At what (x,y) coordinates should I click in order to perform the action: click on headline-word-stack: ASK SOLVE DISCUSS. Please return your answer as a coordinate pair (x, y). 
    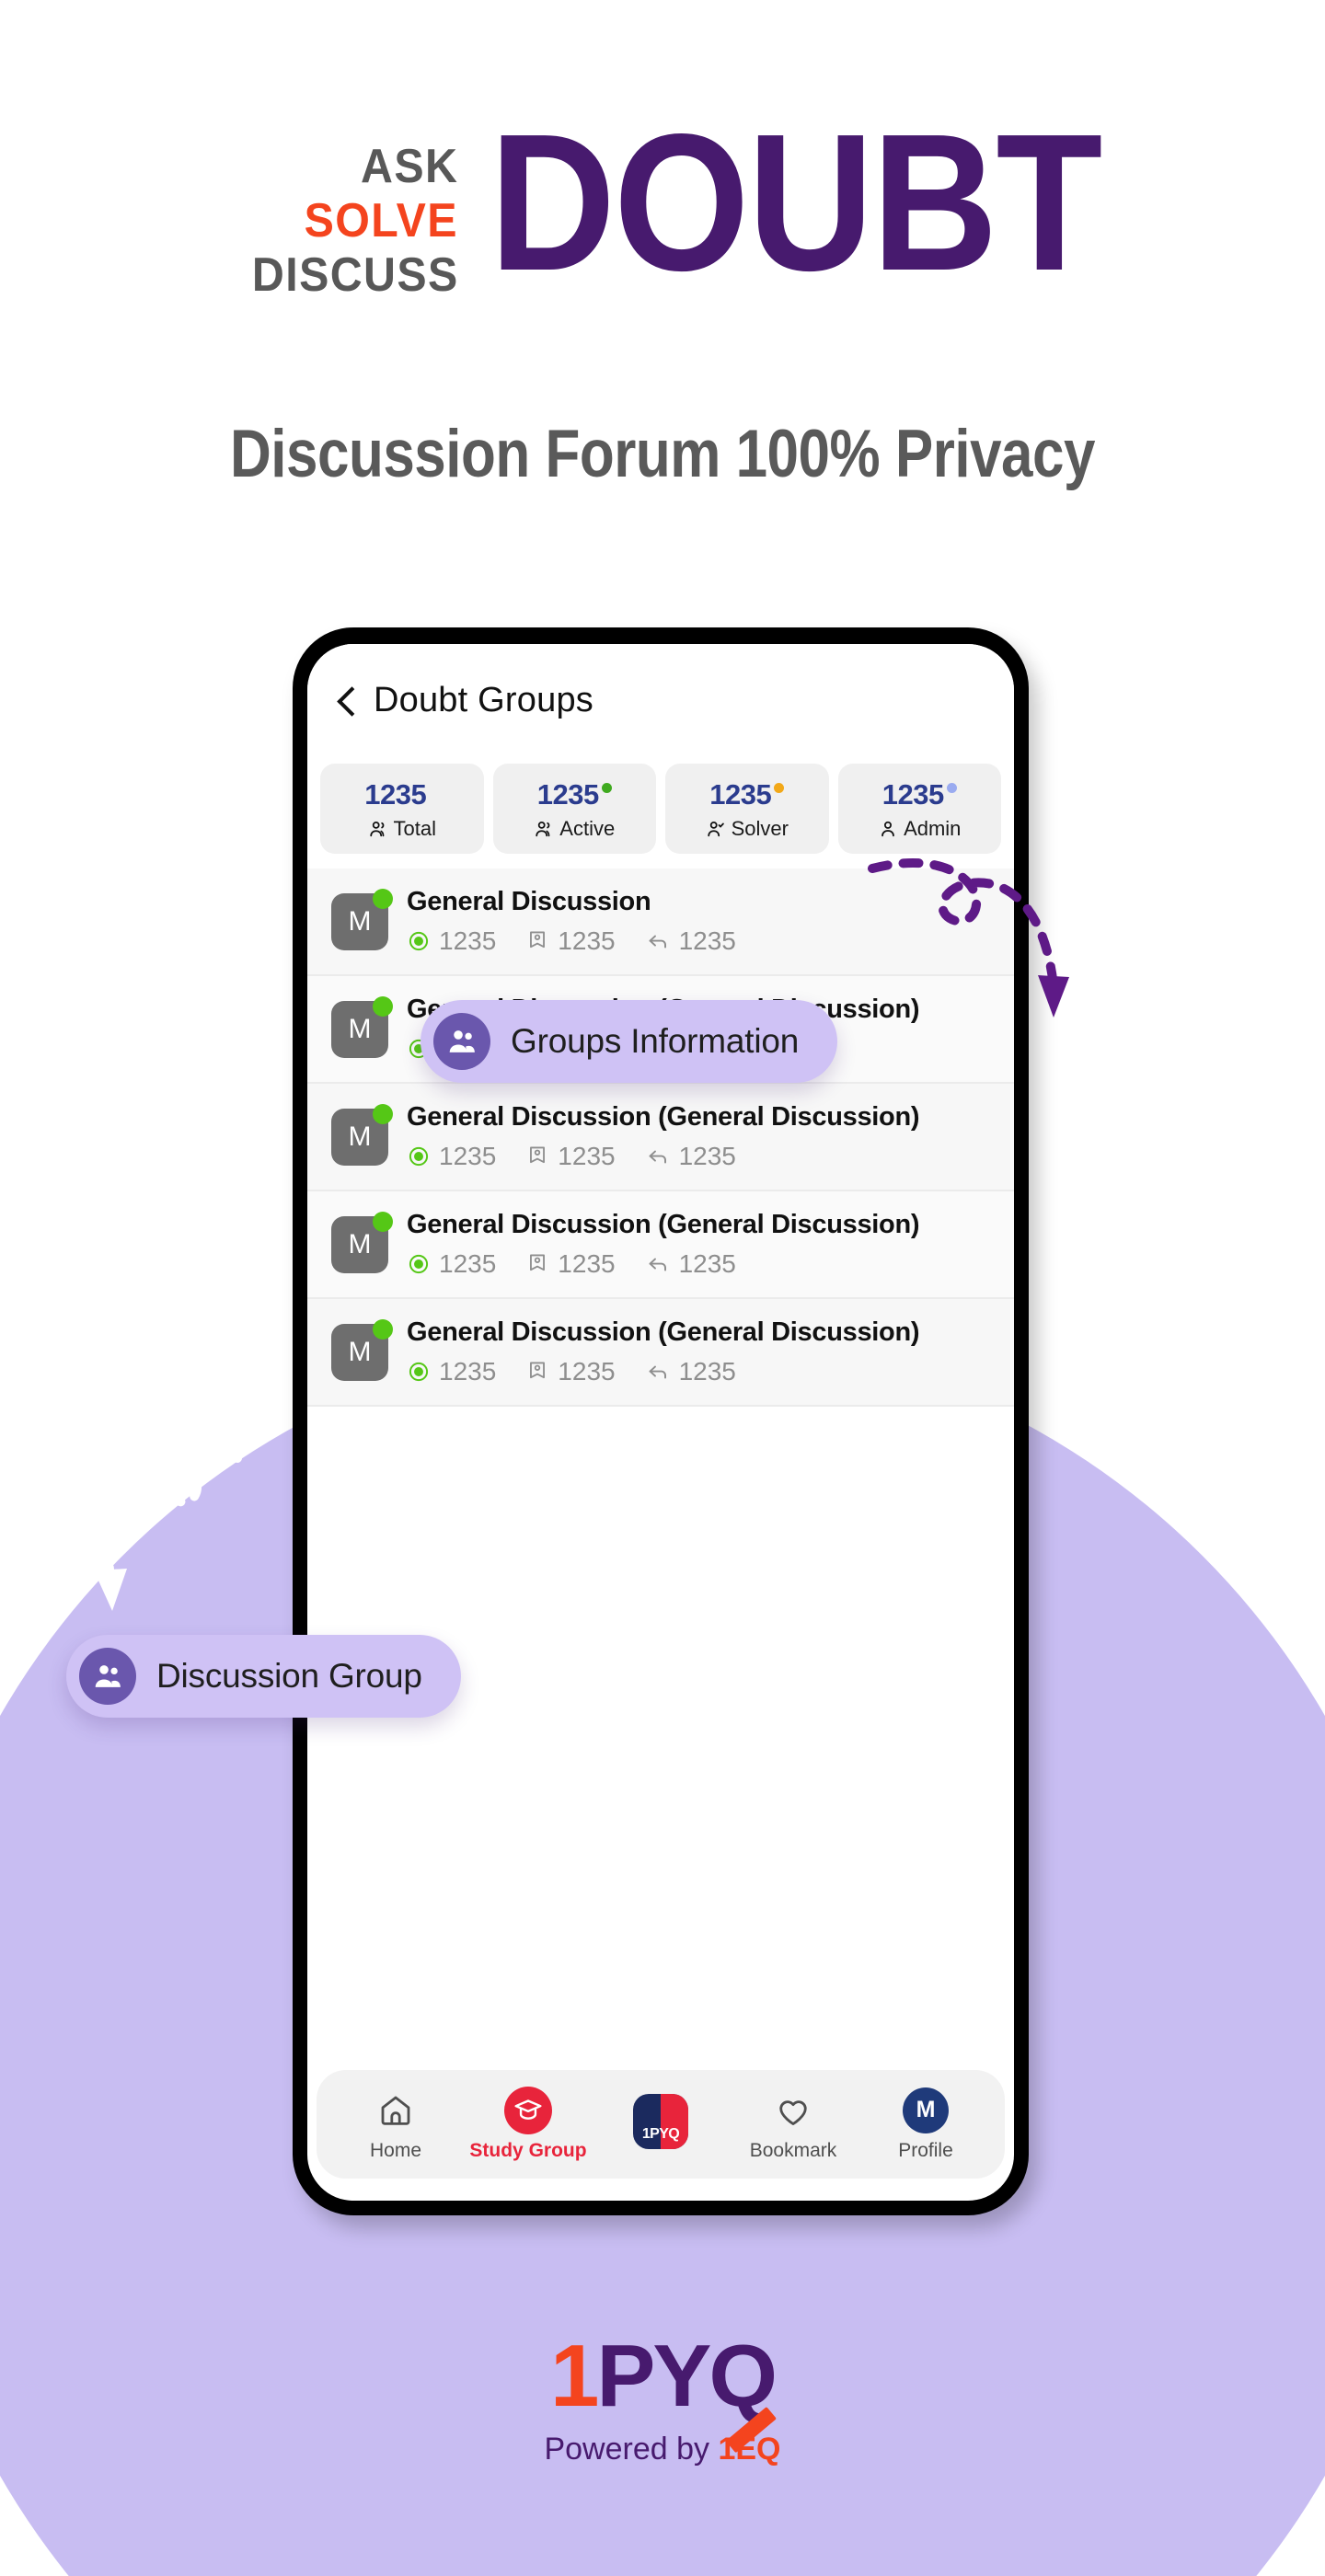
    Looking at the image, I should click on (347, 216).